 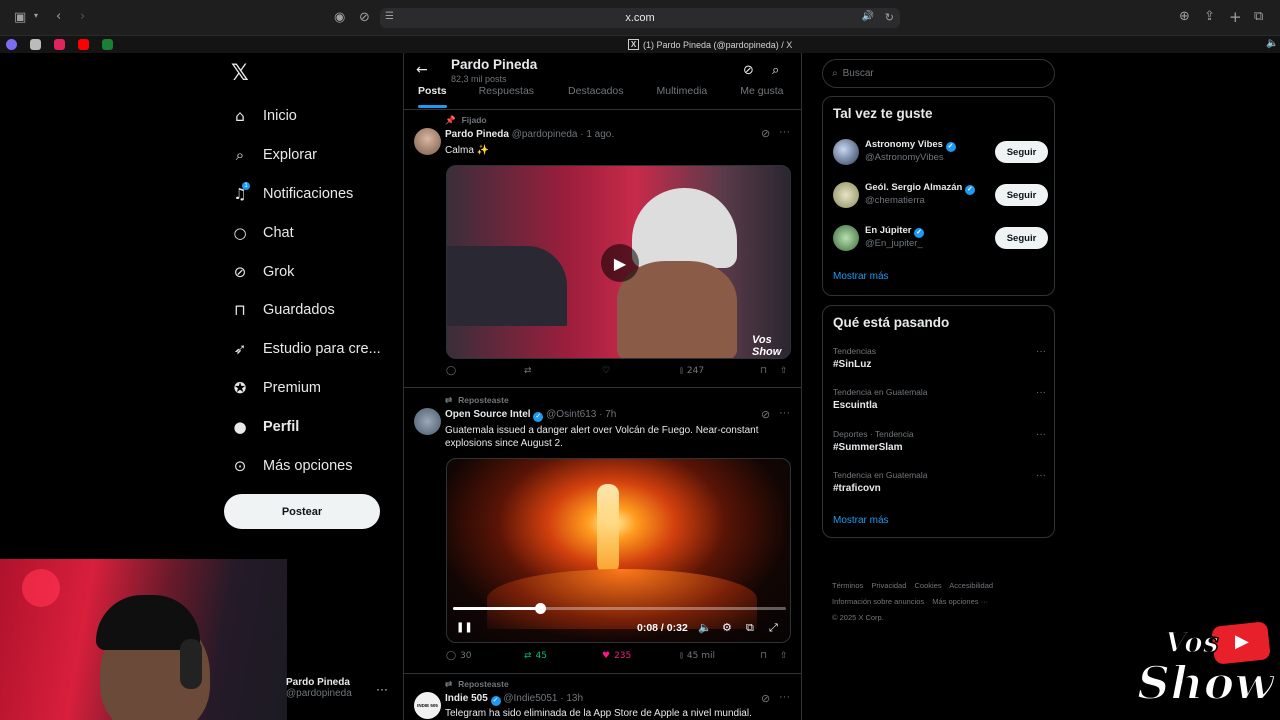 I want to click on post-time: · 7h, so click(x=607, y=414).